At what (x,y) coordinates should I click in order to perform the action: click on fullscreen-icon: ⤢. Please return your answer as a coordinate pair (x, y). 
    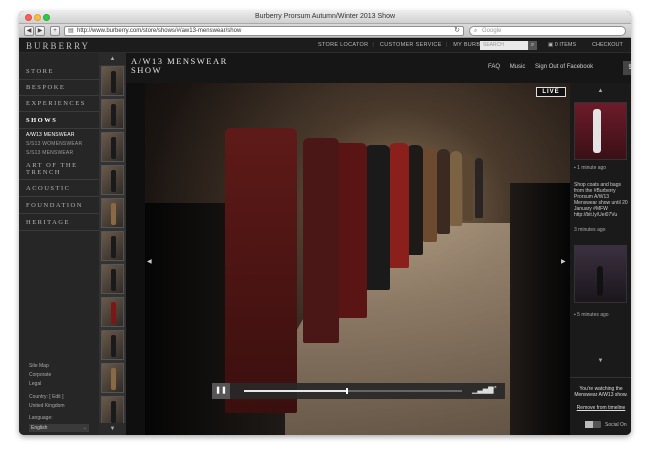
    Looking at the image, I should click on (494, 390).